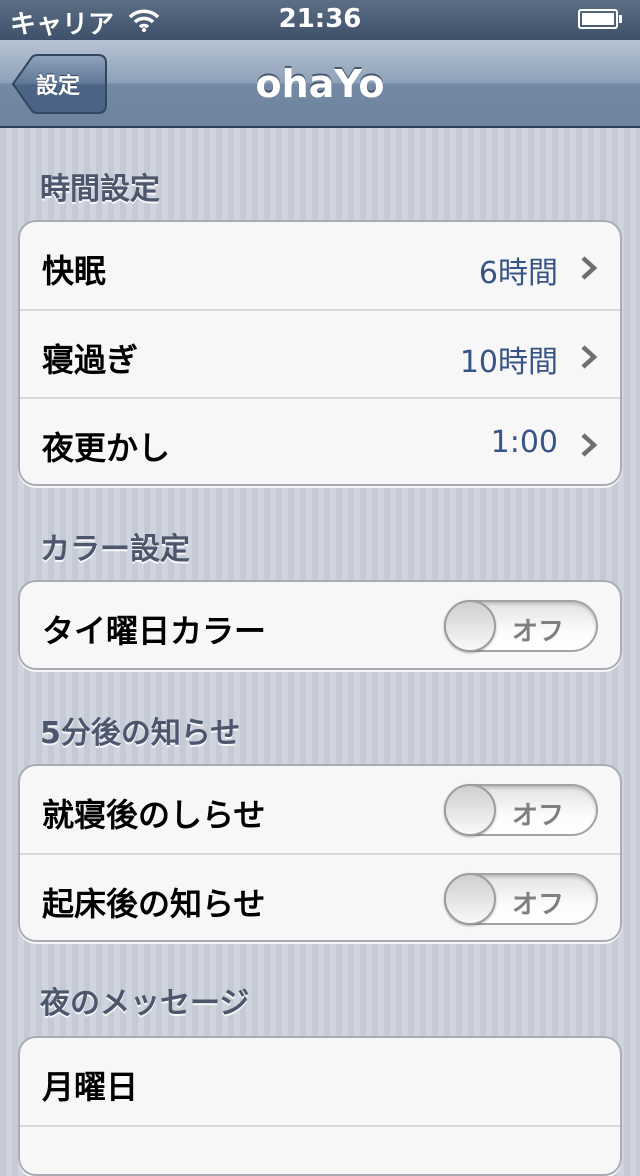  I want to click on status-time: 21:36, so click(320, 19).